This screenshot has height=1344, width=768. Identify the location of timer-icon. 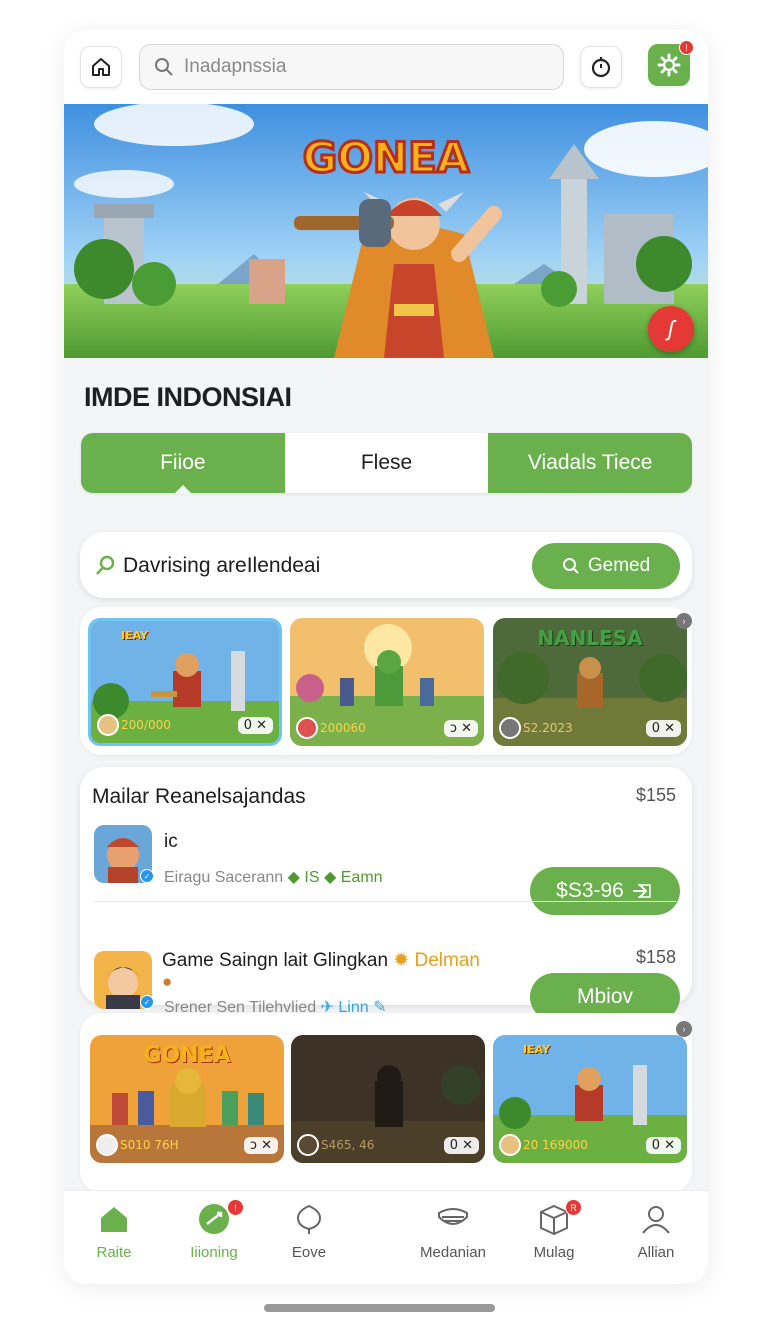
(601, 67).